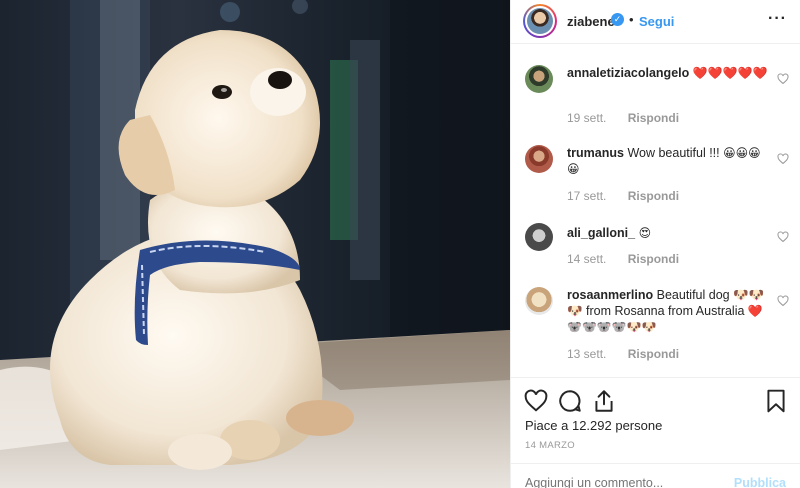  I want to click on author-avatar, so click(540, 21).